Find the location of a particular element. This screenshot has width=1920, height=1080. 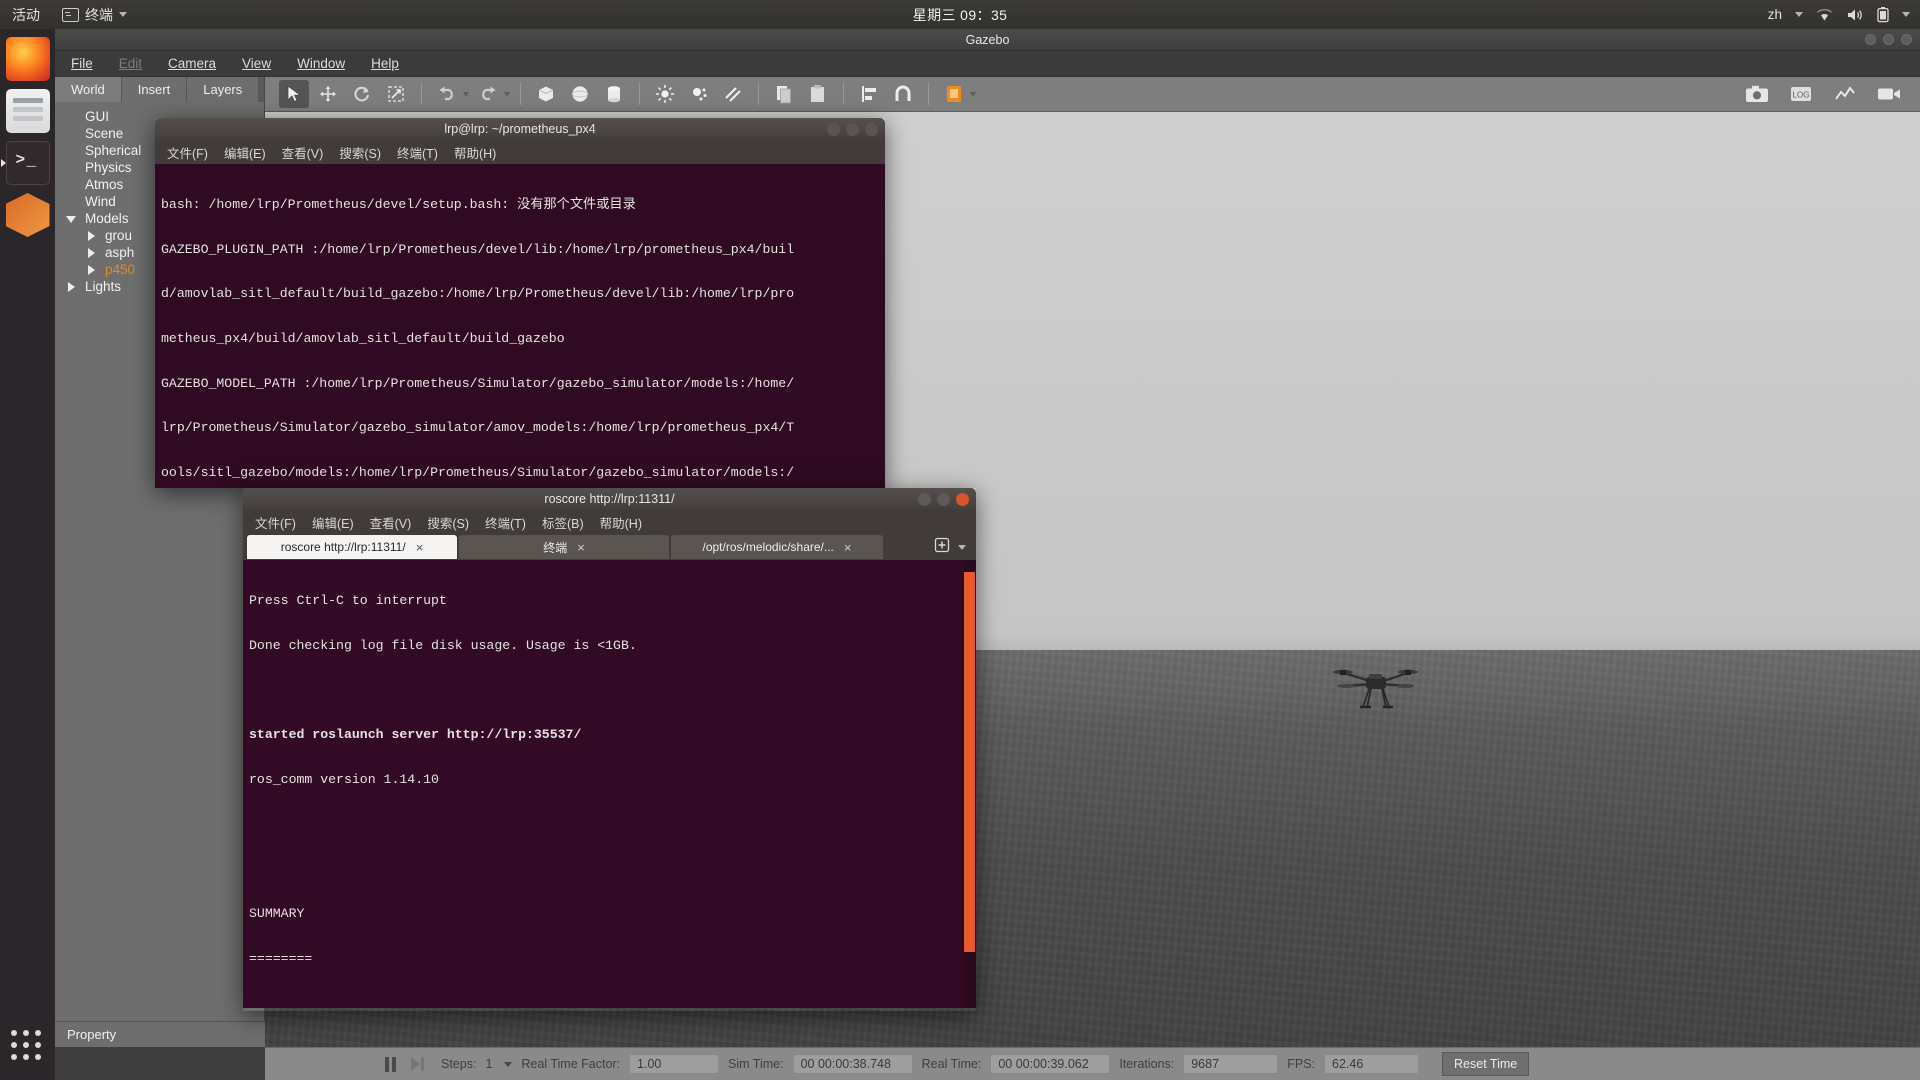

tab-layers: Layers is located at coordinates (223, 89).